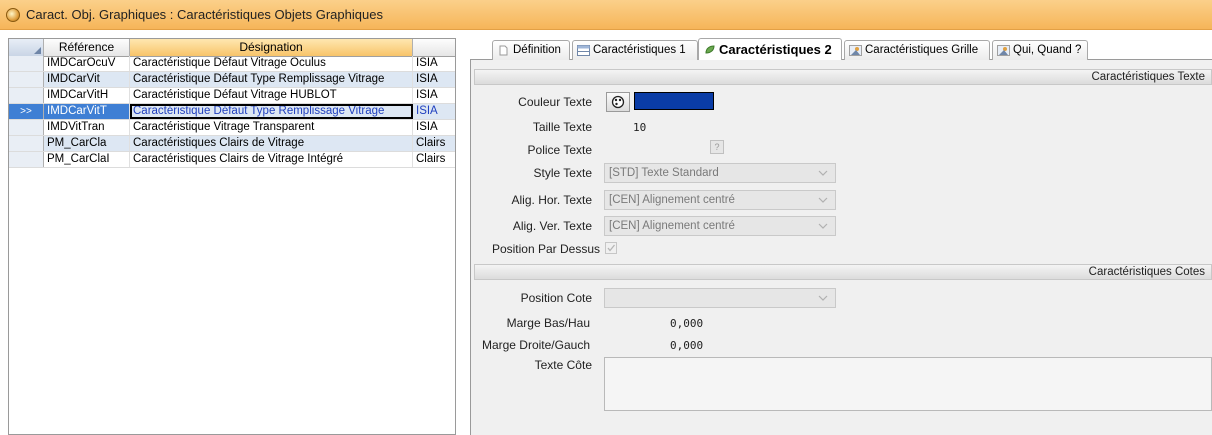  What do you see at coordinates (775, 49) in the screenshot?
I see `tab-caracteristiques-2-label: Caractéristiques 2` at bounding box center [775, 49].